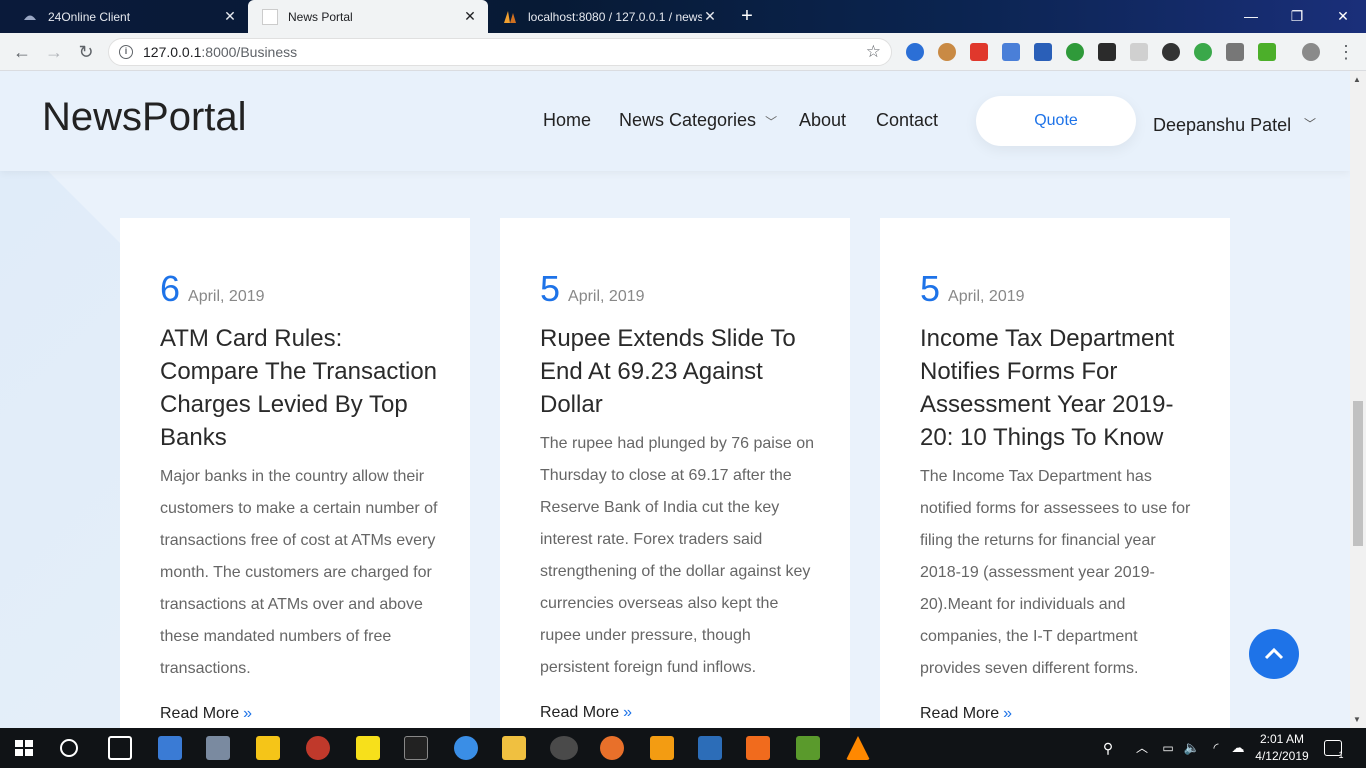 The image size is (1366, 768). Describe the element at coordinates (1358, 399) in the screenshot. I see `page-scrollbar: ▲ ▼` at that location.